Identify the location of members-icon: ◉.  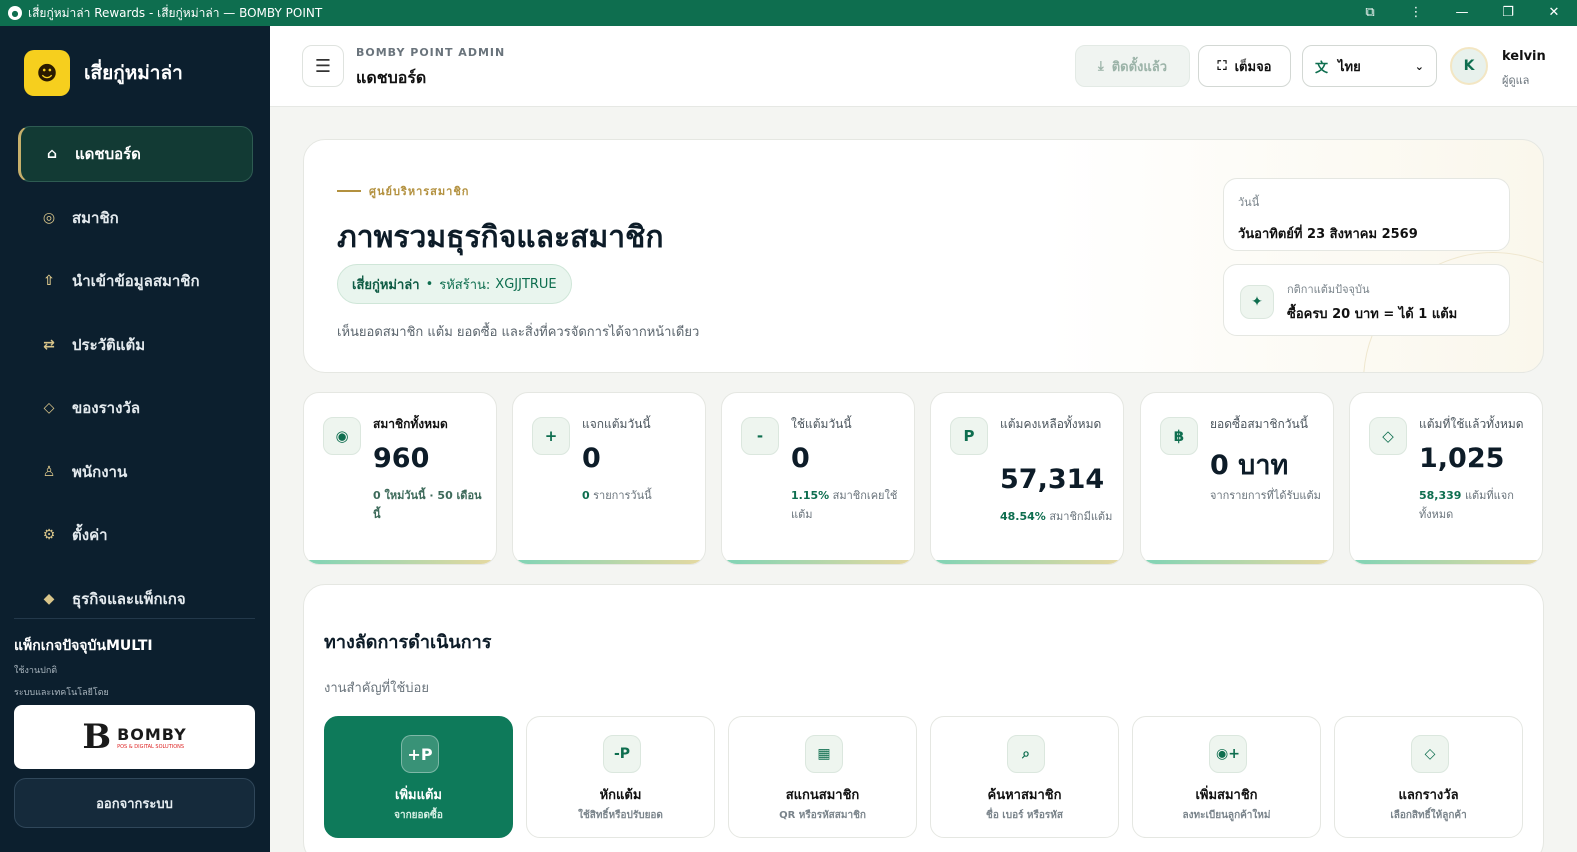
(342, 436).